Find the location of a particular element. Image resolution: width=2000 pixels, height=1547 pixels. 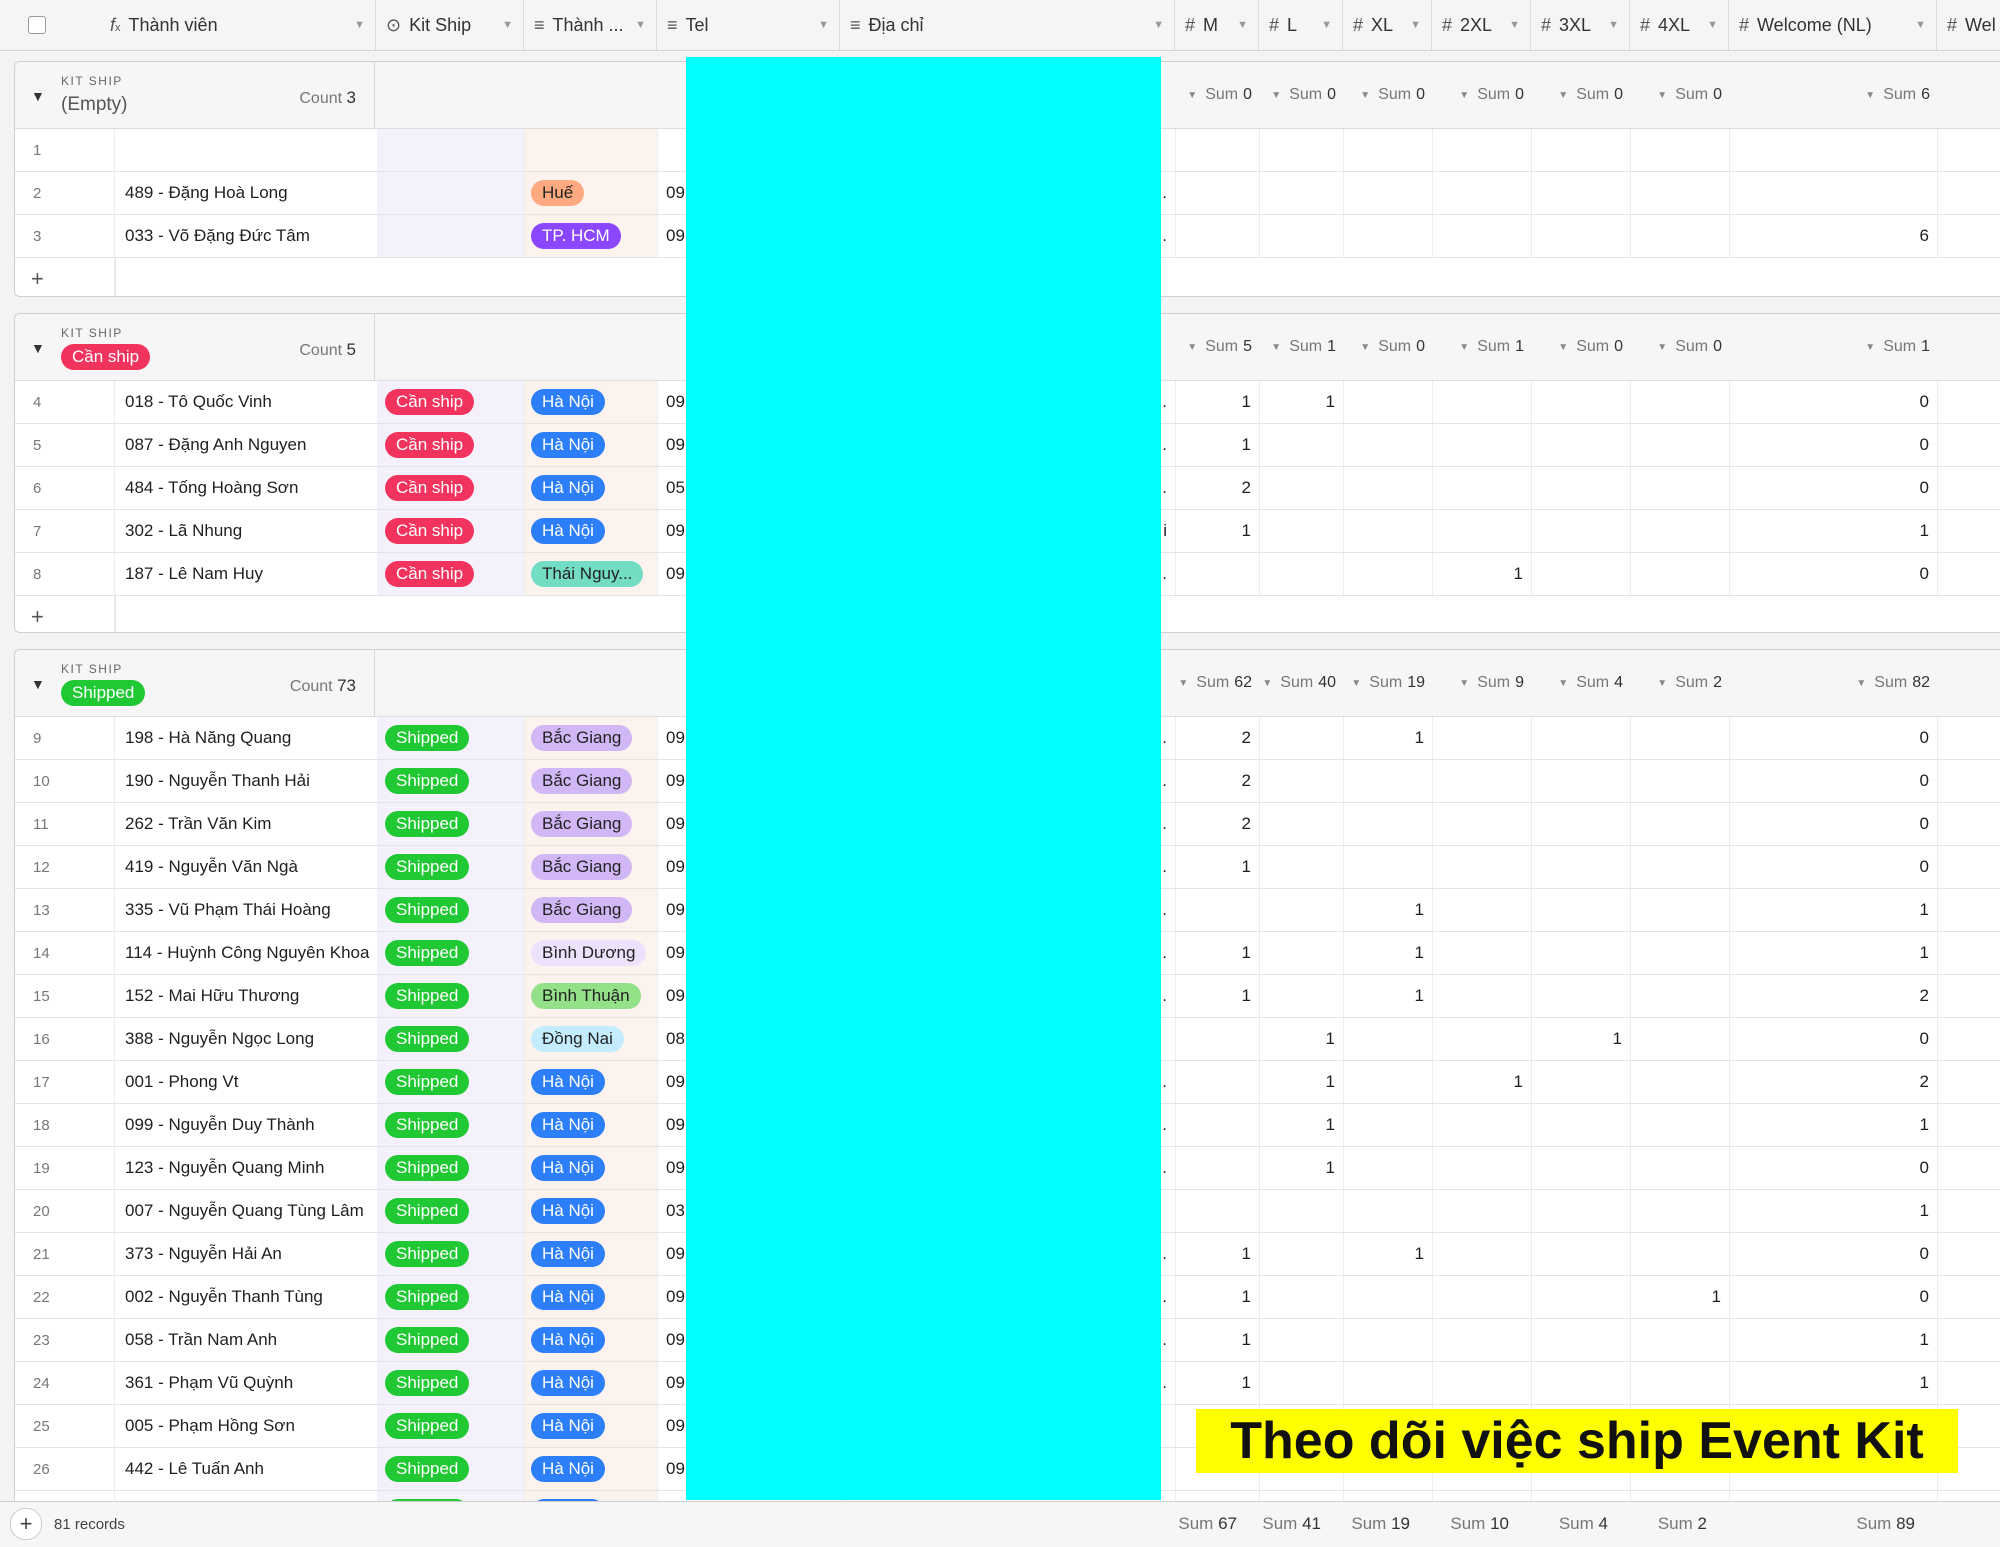

city-cell is located at coordinates (591, 150).